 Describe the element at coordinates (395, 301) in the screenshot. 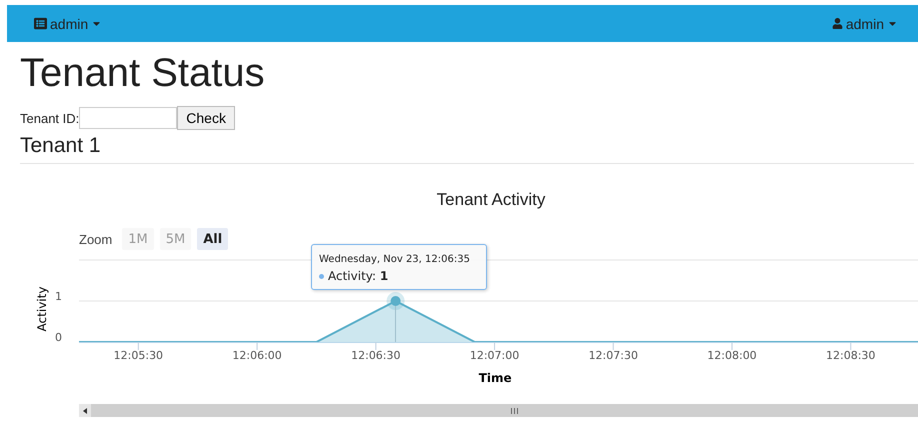

I see `data-point` at that location.